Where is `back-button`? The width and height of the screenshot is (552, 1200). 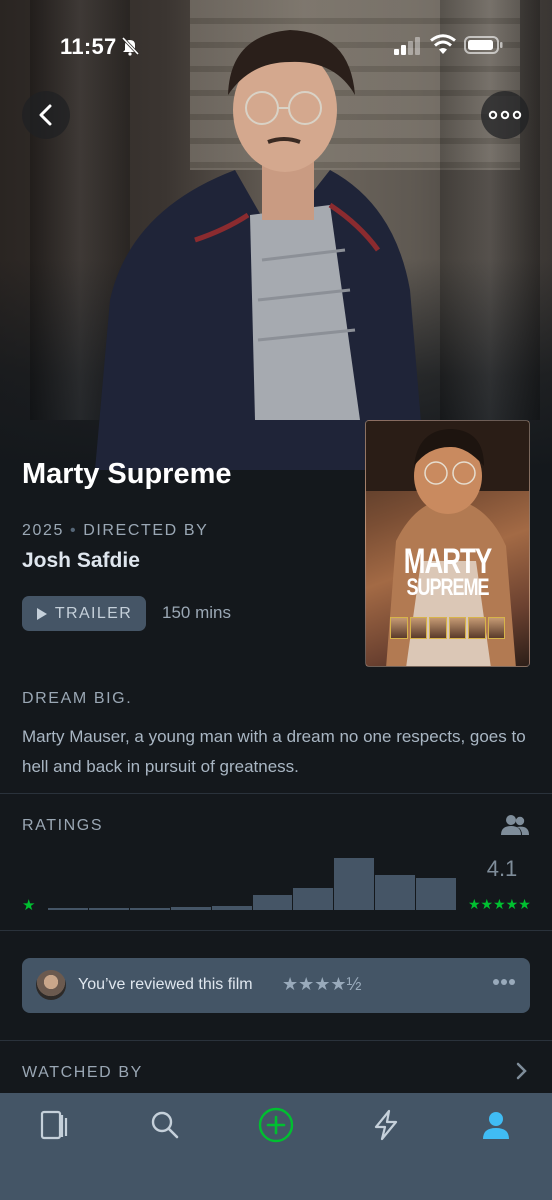
back-button is located at coordinates (46, 115).